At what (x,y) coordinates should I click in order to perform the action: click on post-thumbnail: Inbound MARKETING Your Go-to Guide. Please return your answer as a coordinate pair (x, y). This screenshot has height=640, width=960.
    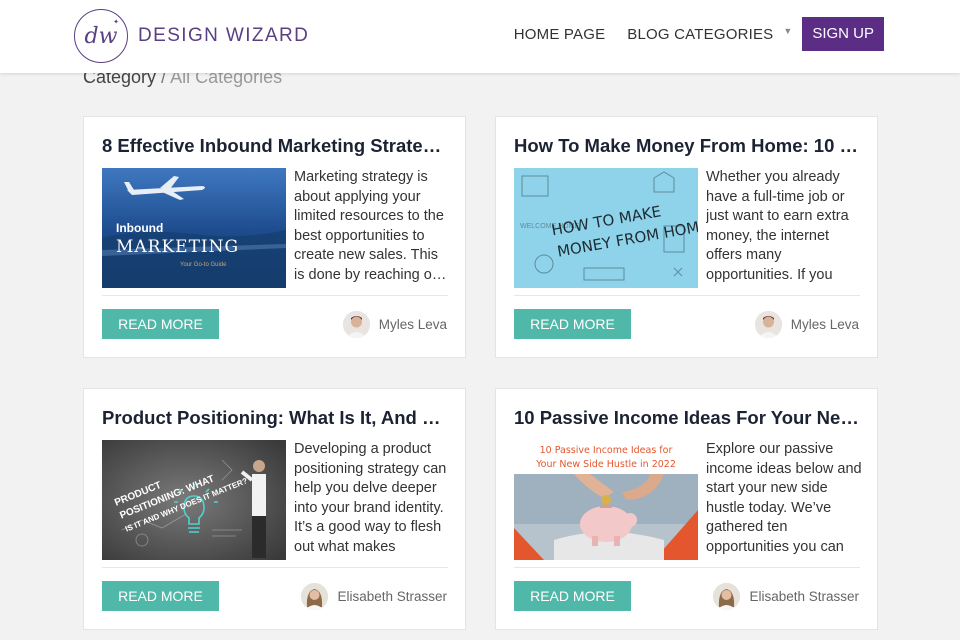
    Looking at the image, I should click on (194, 228).